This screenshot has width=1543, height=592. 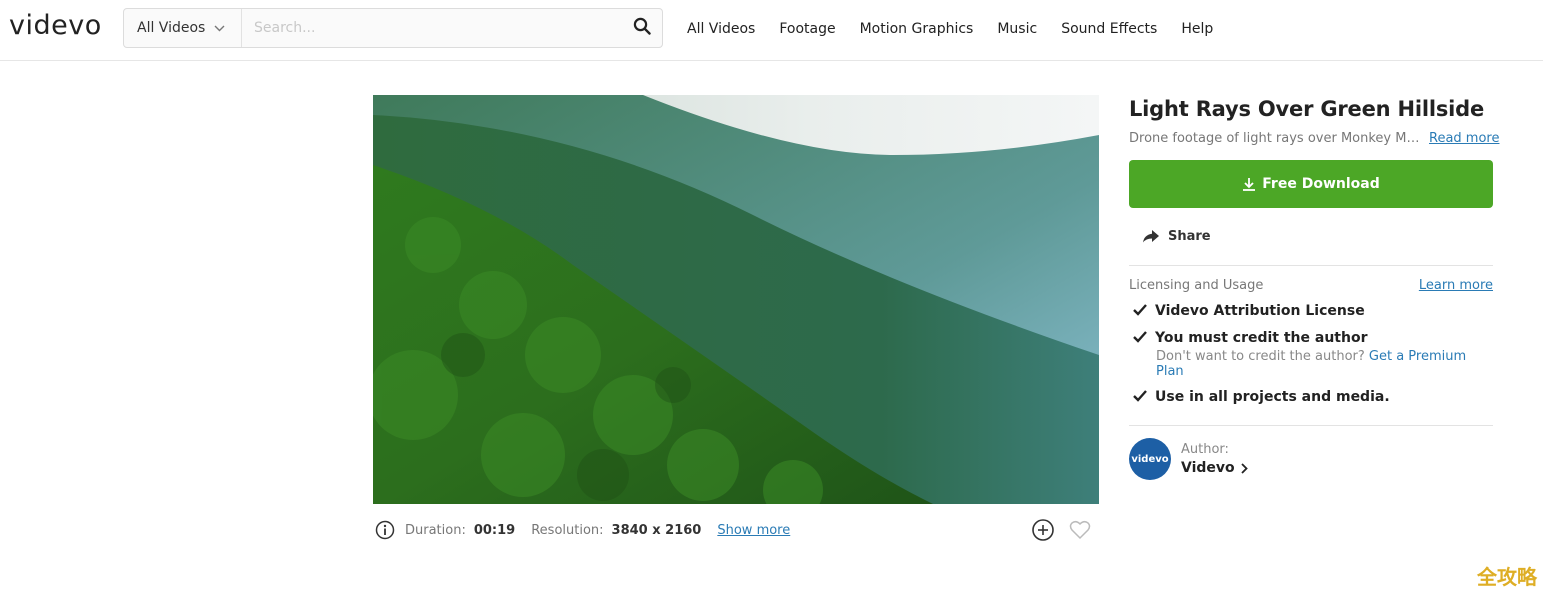 What do you see at coordinates (1244, 468) in the screenshot?
I see `chevron-right-icon` at bounding box center [1244, 468].